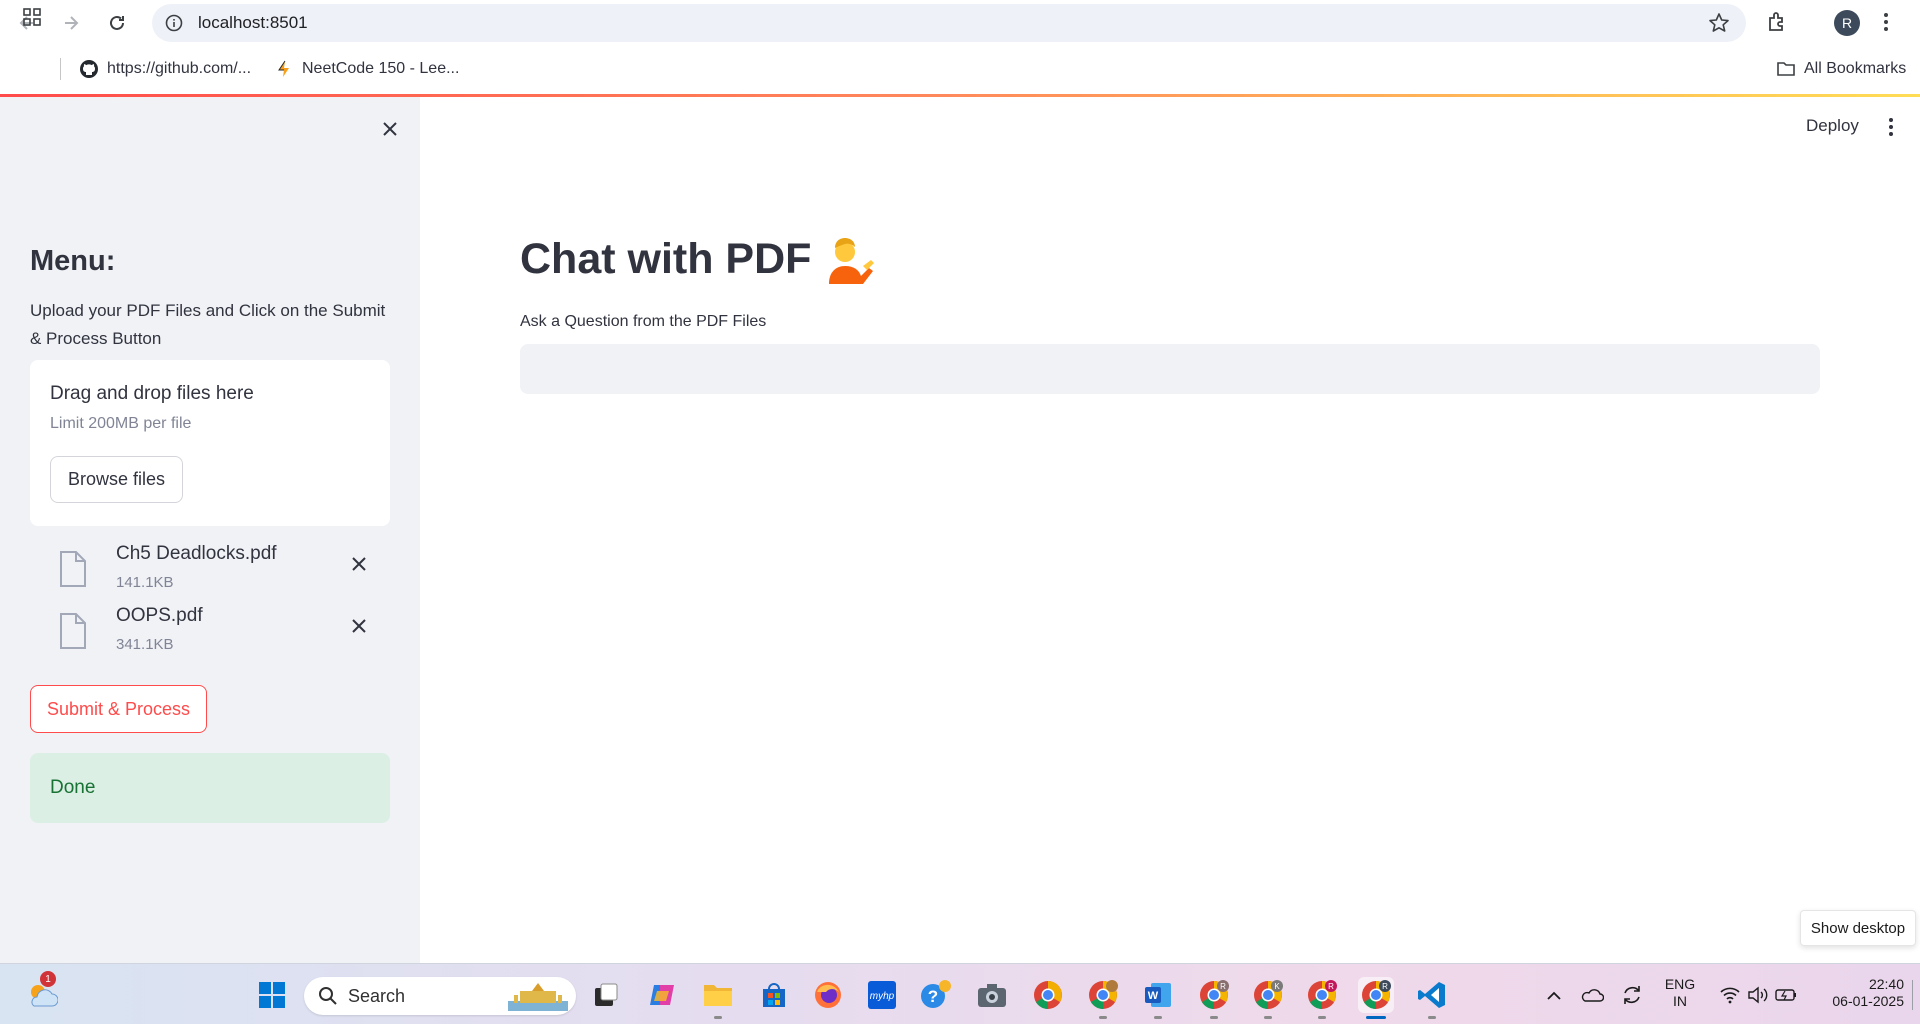 This screenshot has height=1024, width=1920. I want to click on apps-icon, so click(32, 17).